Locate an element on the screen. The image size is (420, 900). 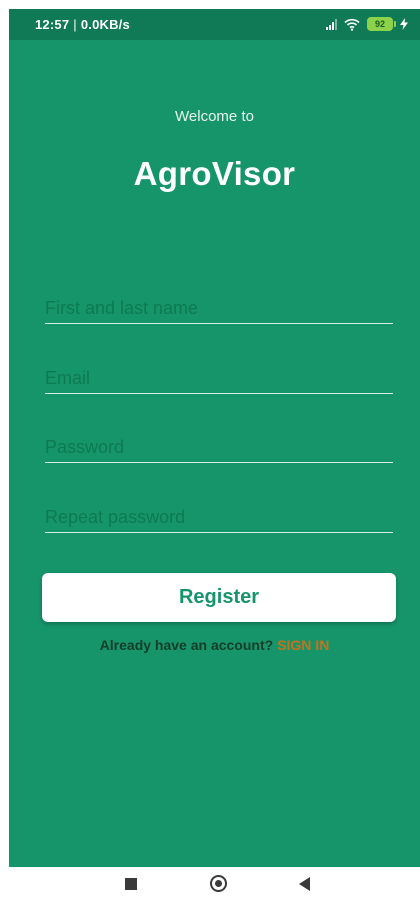
email-field is located at coordinates (219, 378).